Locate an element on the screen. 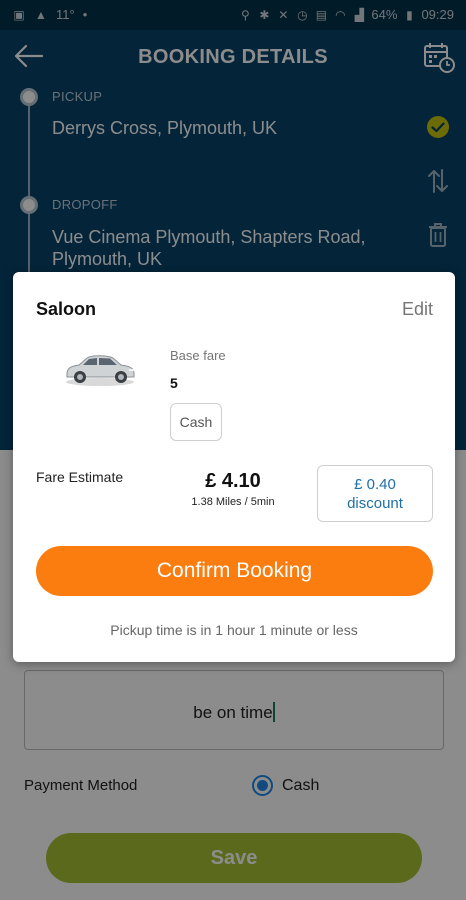  calendar-clock-icon is located at coordinates (439, 58).